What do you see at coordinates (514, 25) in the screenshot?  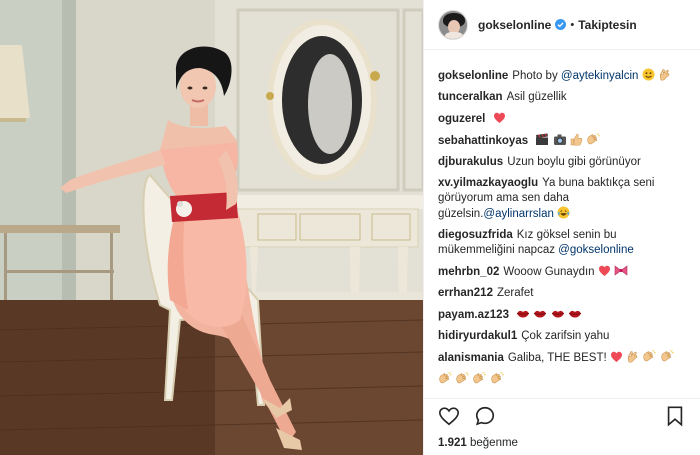 I see `header-username: gokselonline` at bounding box center [514, 25].